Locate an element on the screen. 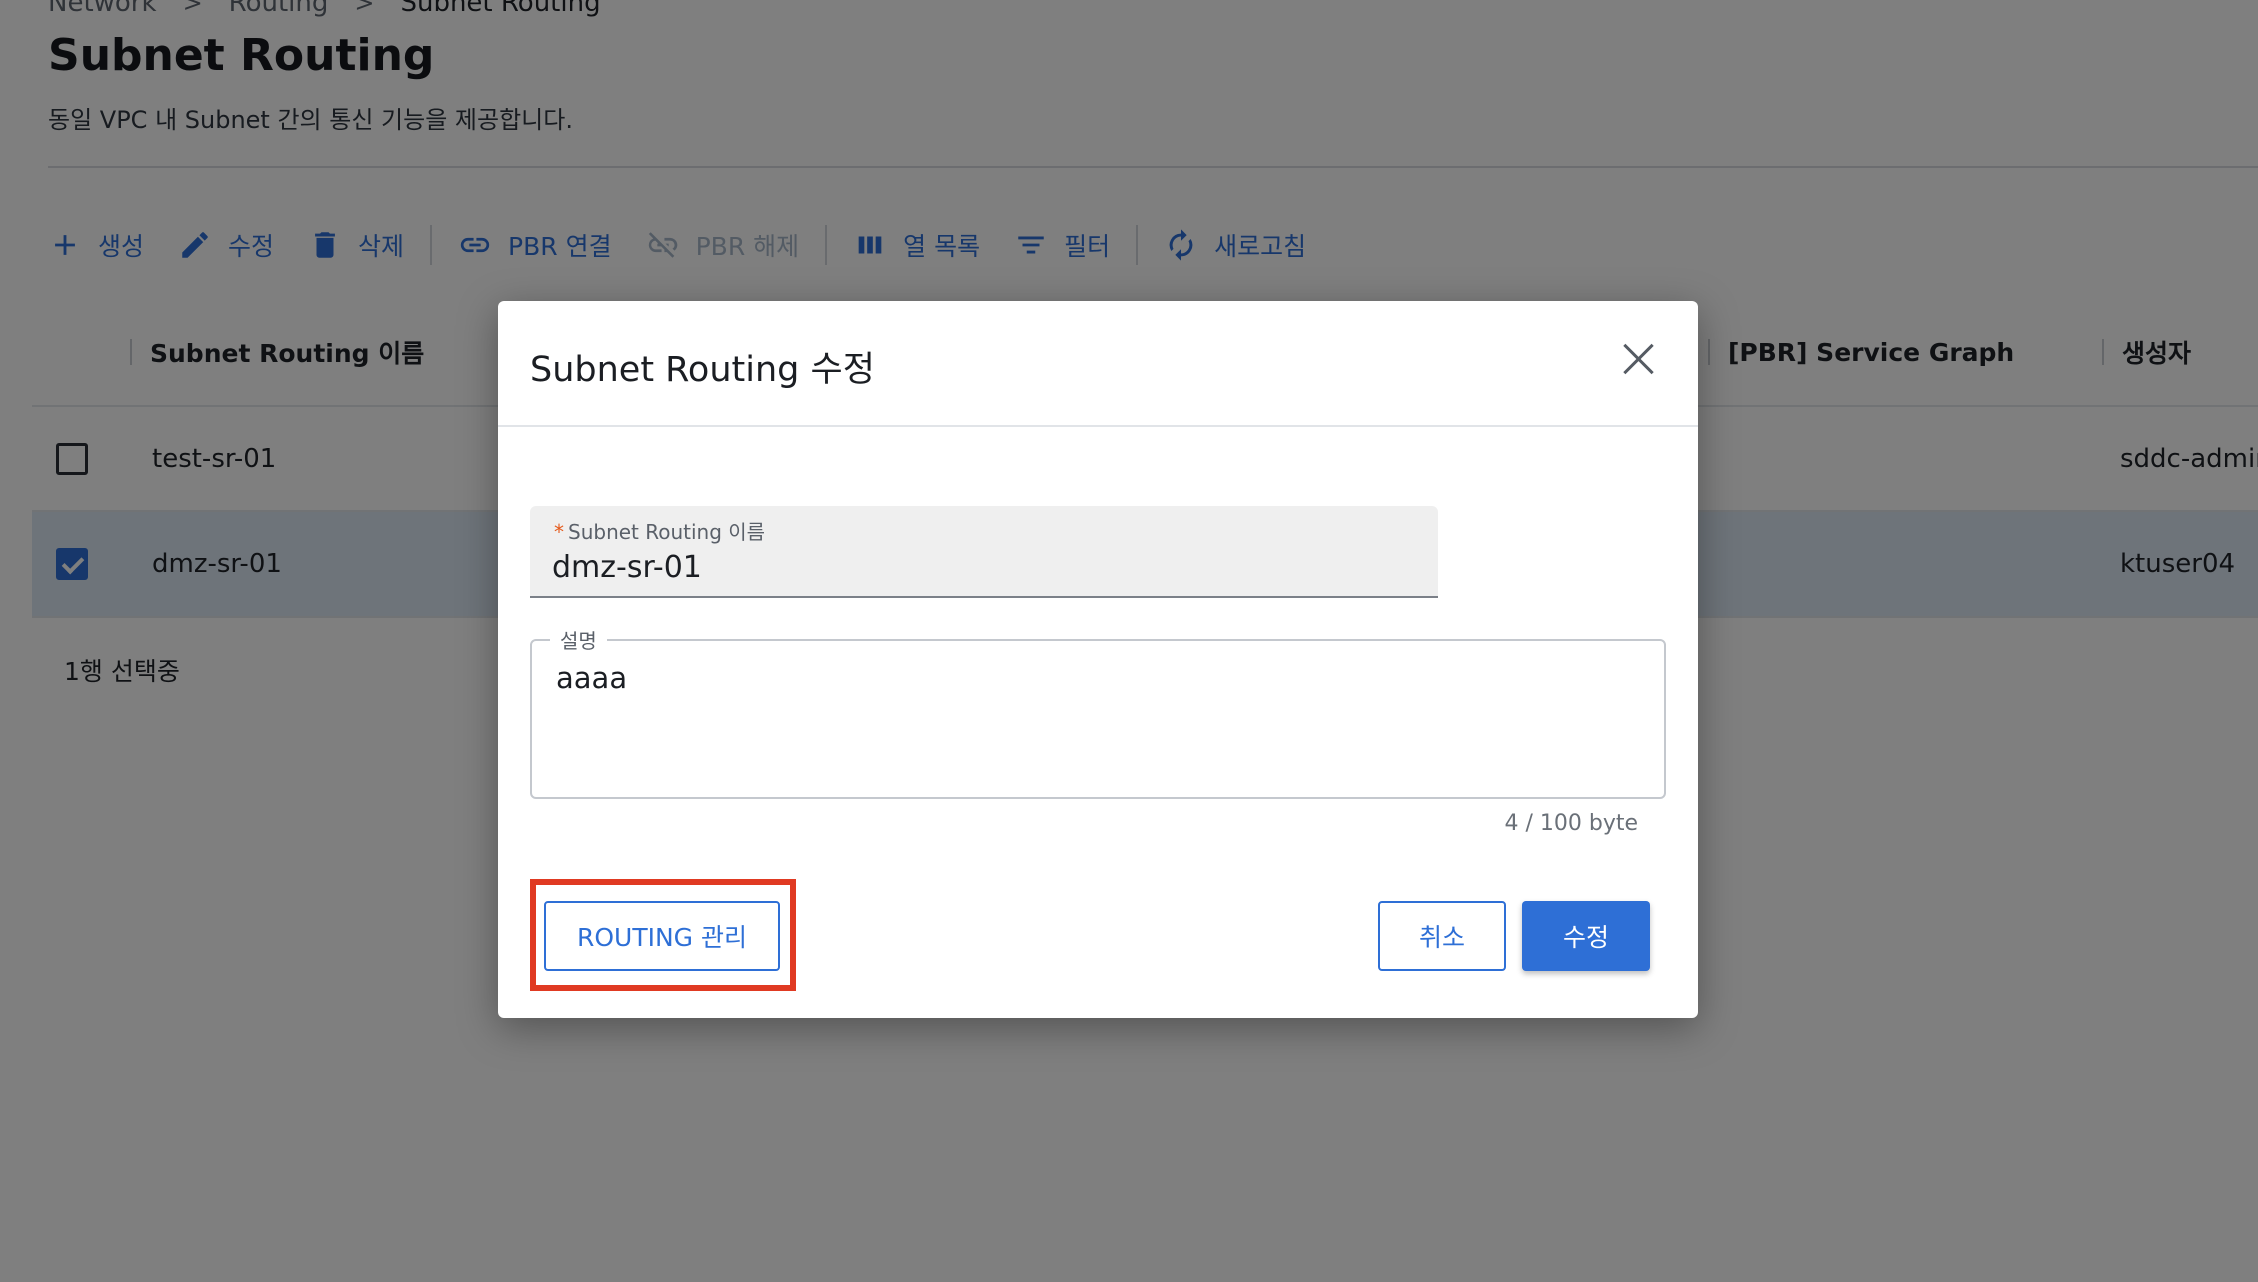 This screenshot has height=1282, width=2258. name-field: * Subnet Routing 이름 is located at coordinates (984, 552).